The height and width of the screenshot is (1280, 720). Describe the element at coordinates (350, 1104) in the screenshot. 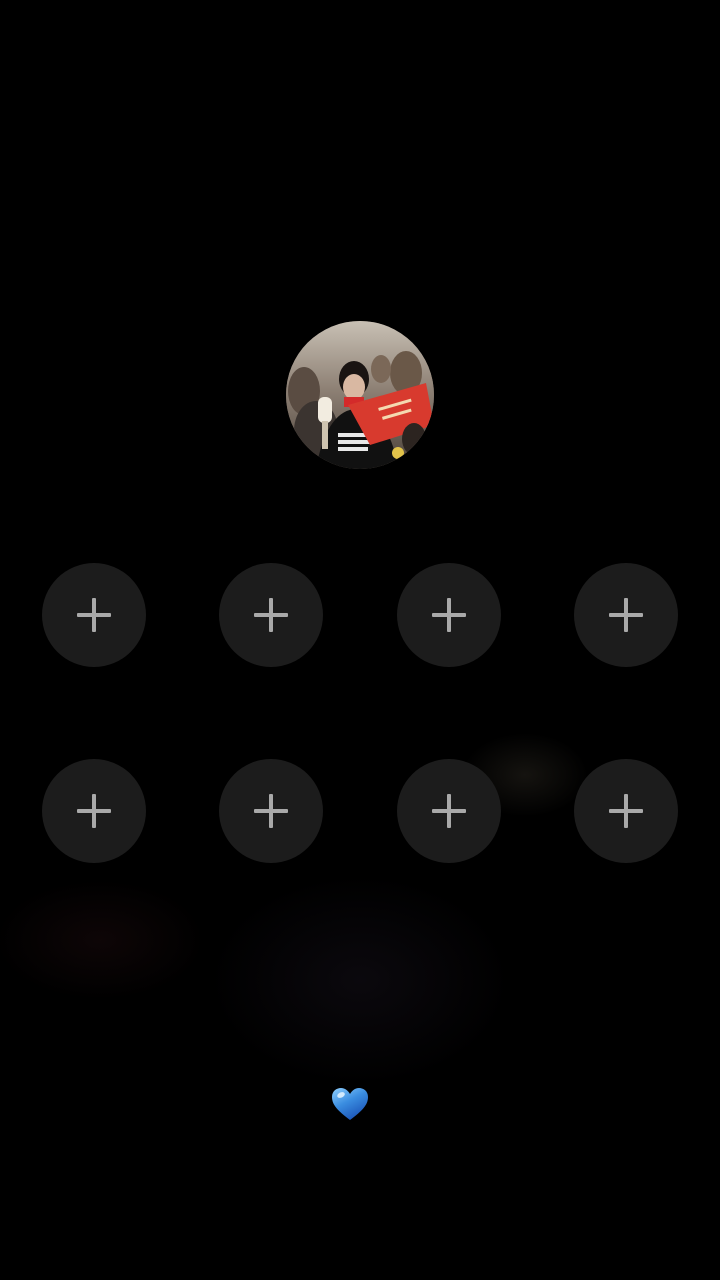

I see `blue-heart-icon` at that location.